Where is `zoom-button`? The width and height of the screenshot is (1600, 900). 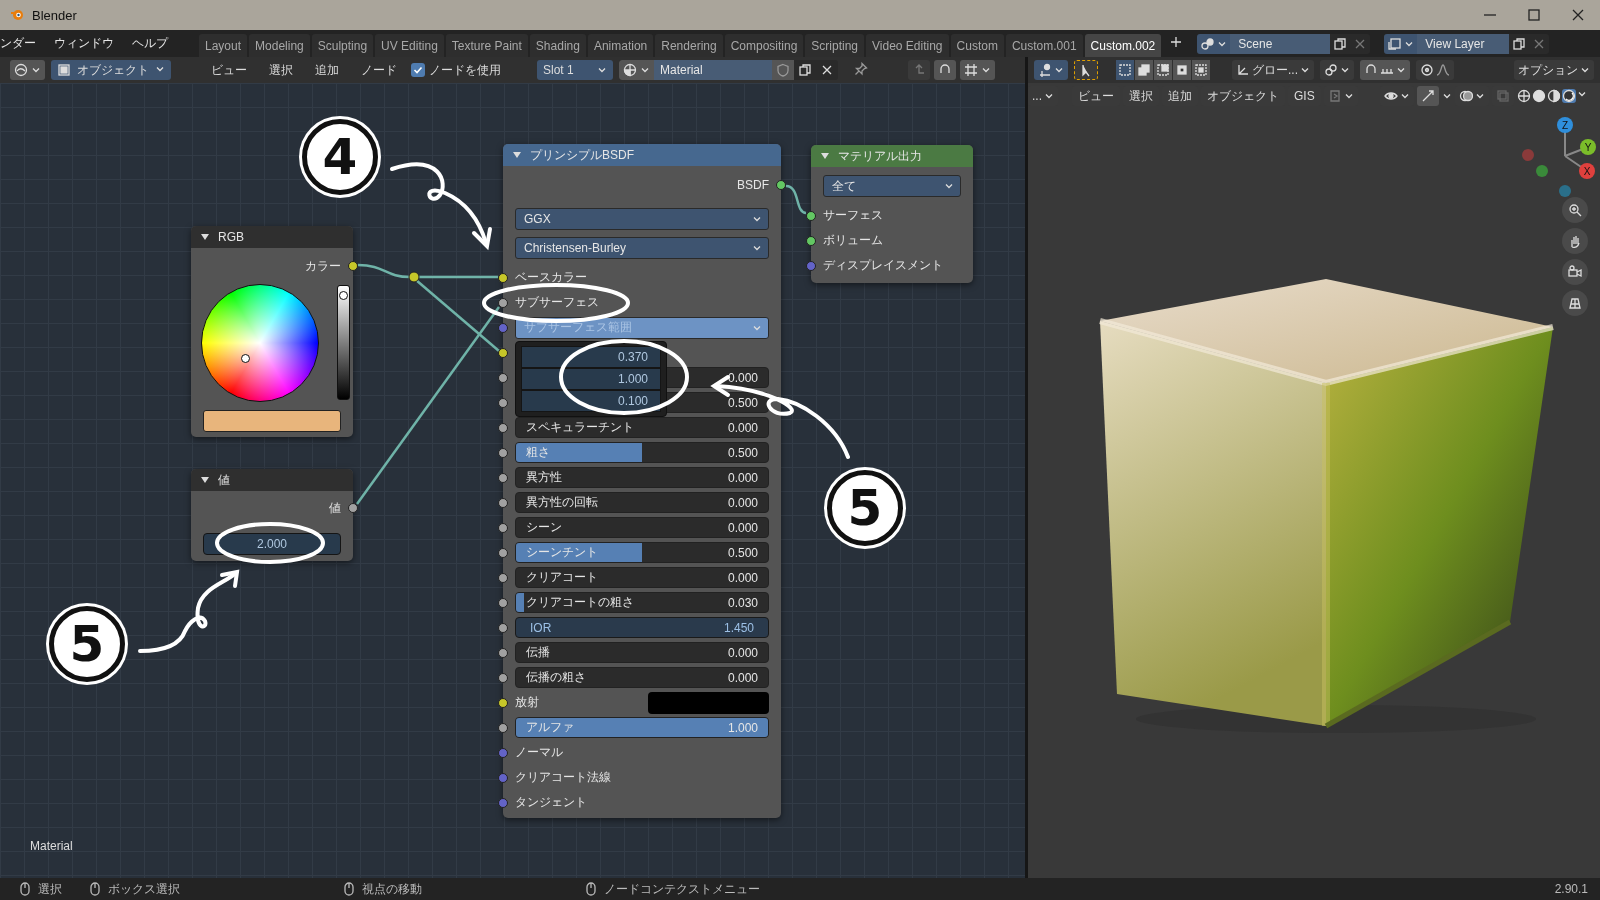
zoom-button is located at coordinates (1575, 210).